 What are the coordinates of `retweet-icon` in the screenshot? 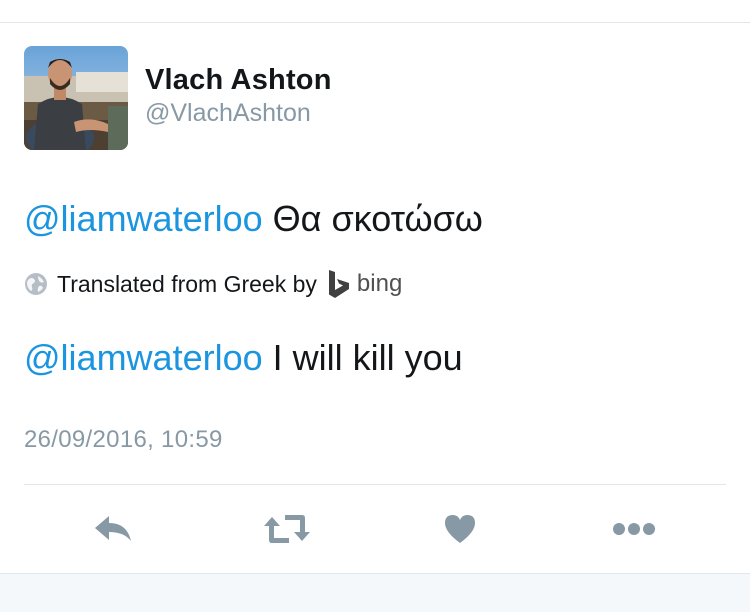 It's located at (287, 529).